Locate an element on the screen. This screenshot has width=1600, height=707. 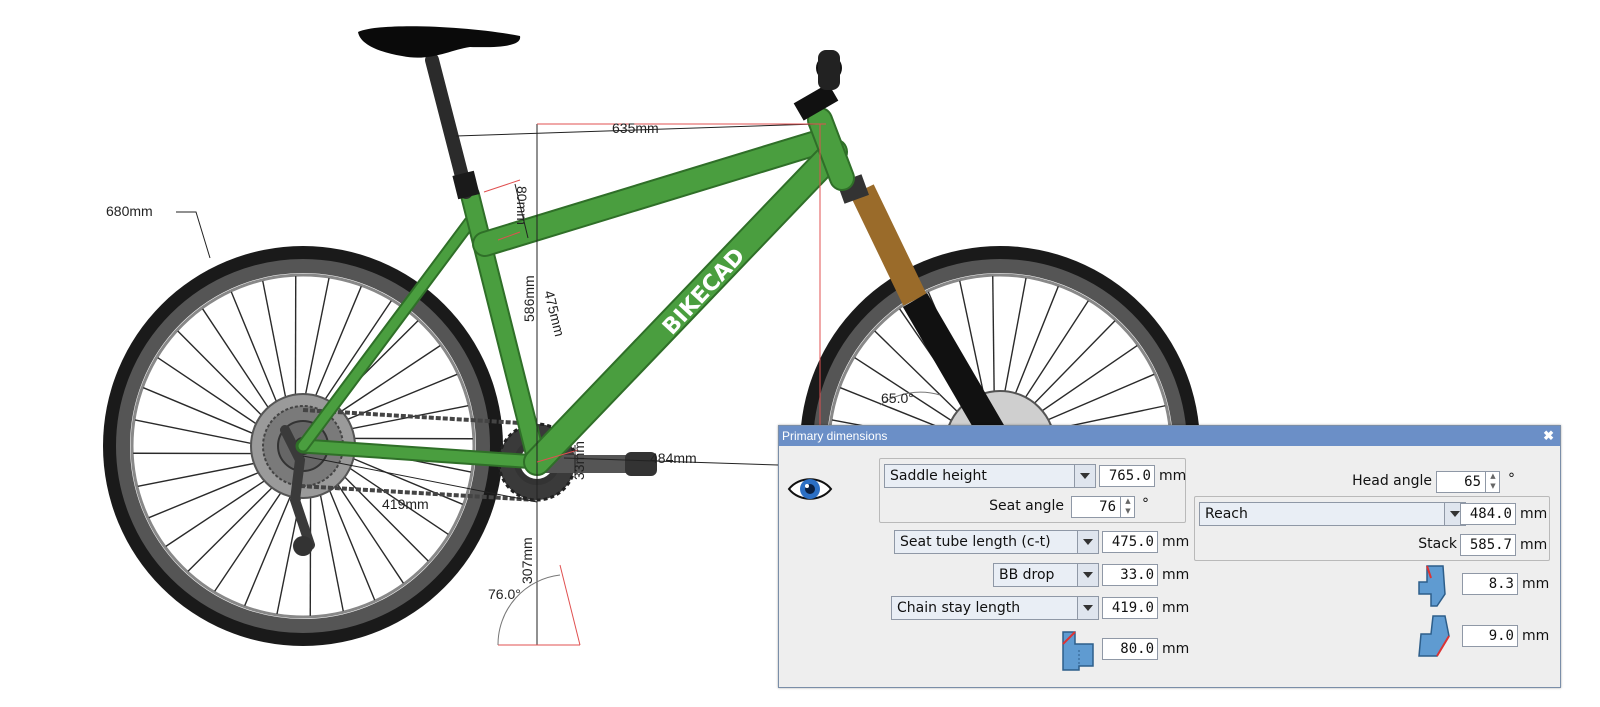
reach-unit: mm is located at coordinates (1534, 514).